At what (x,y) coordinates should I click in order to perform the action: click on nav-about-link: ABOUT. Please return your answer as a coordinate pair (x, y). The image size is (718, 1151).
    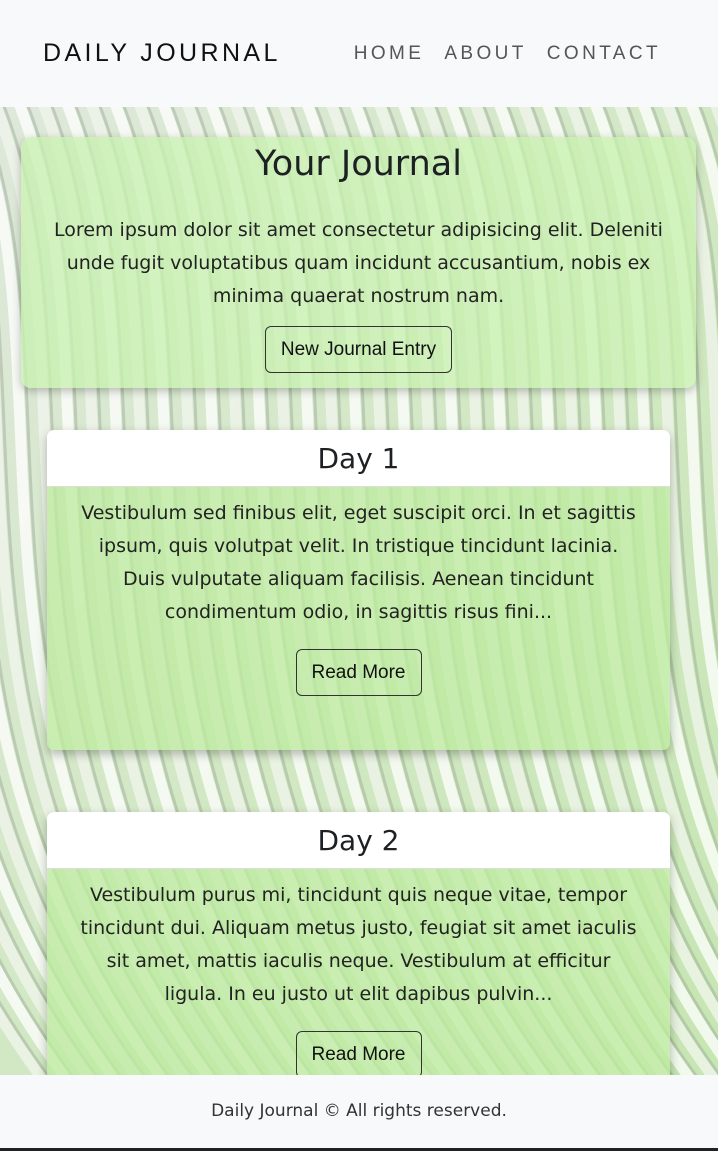
    Looking at the image, I should click on (485, 54).